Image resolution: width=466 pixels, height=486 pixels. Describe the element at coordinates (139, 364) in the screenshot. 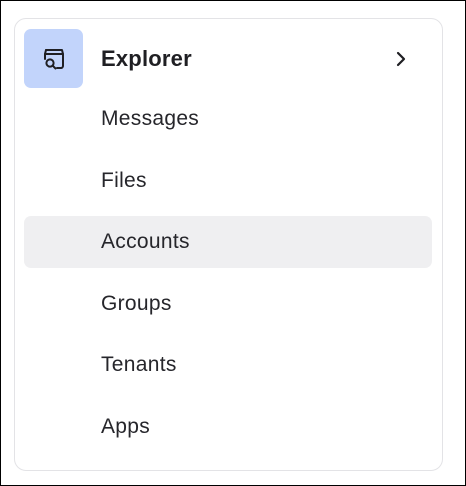

I see `nav-item-label: Tenants` at that location.